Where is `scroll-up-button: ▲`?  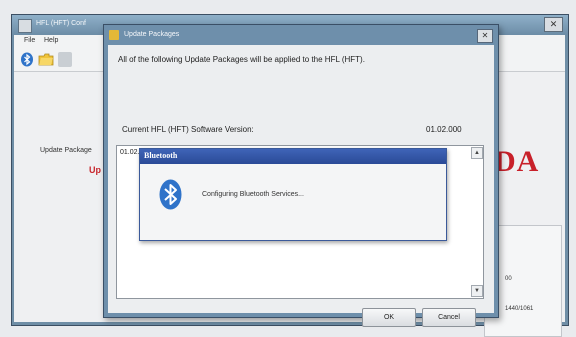
scroll-up-button: ▲ is located at coordinates (477, 153).